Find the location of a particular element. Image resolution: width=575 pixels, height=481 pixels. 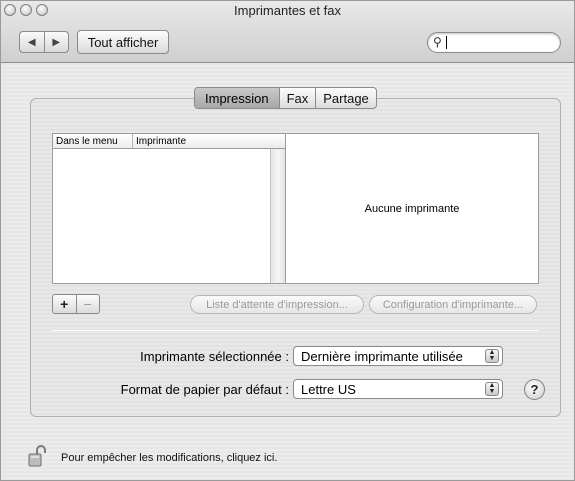

printer-detail-pane: Aucune imprimante is located at coordinates (412, 208).